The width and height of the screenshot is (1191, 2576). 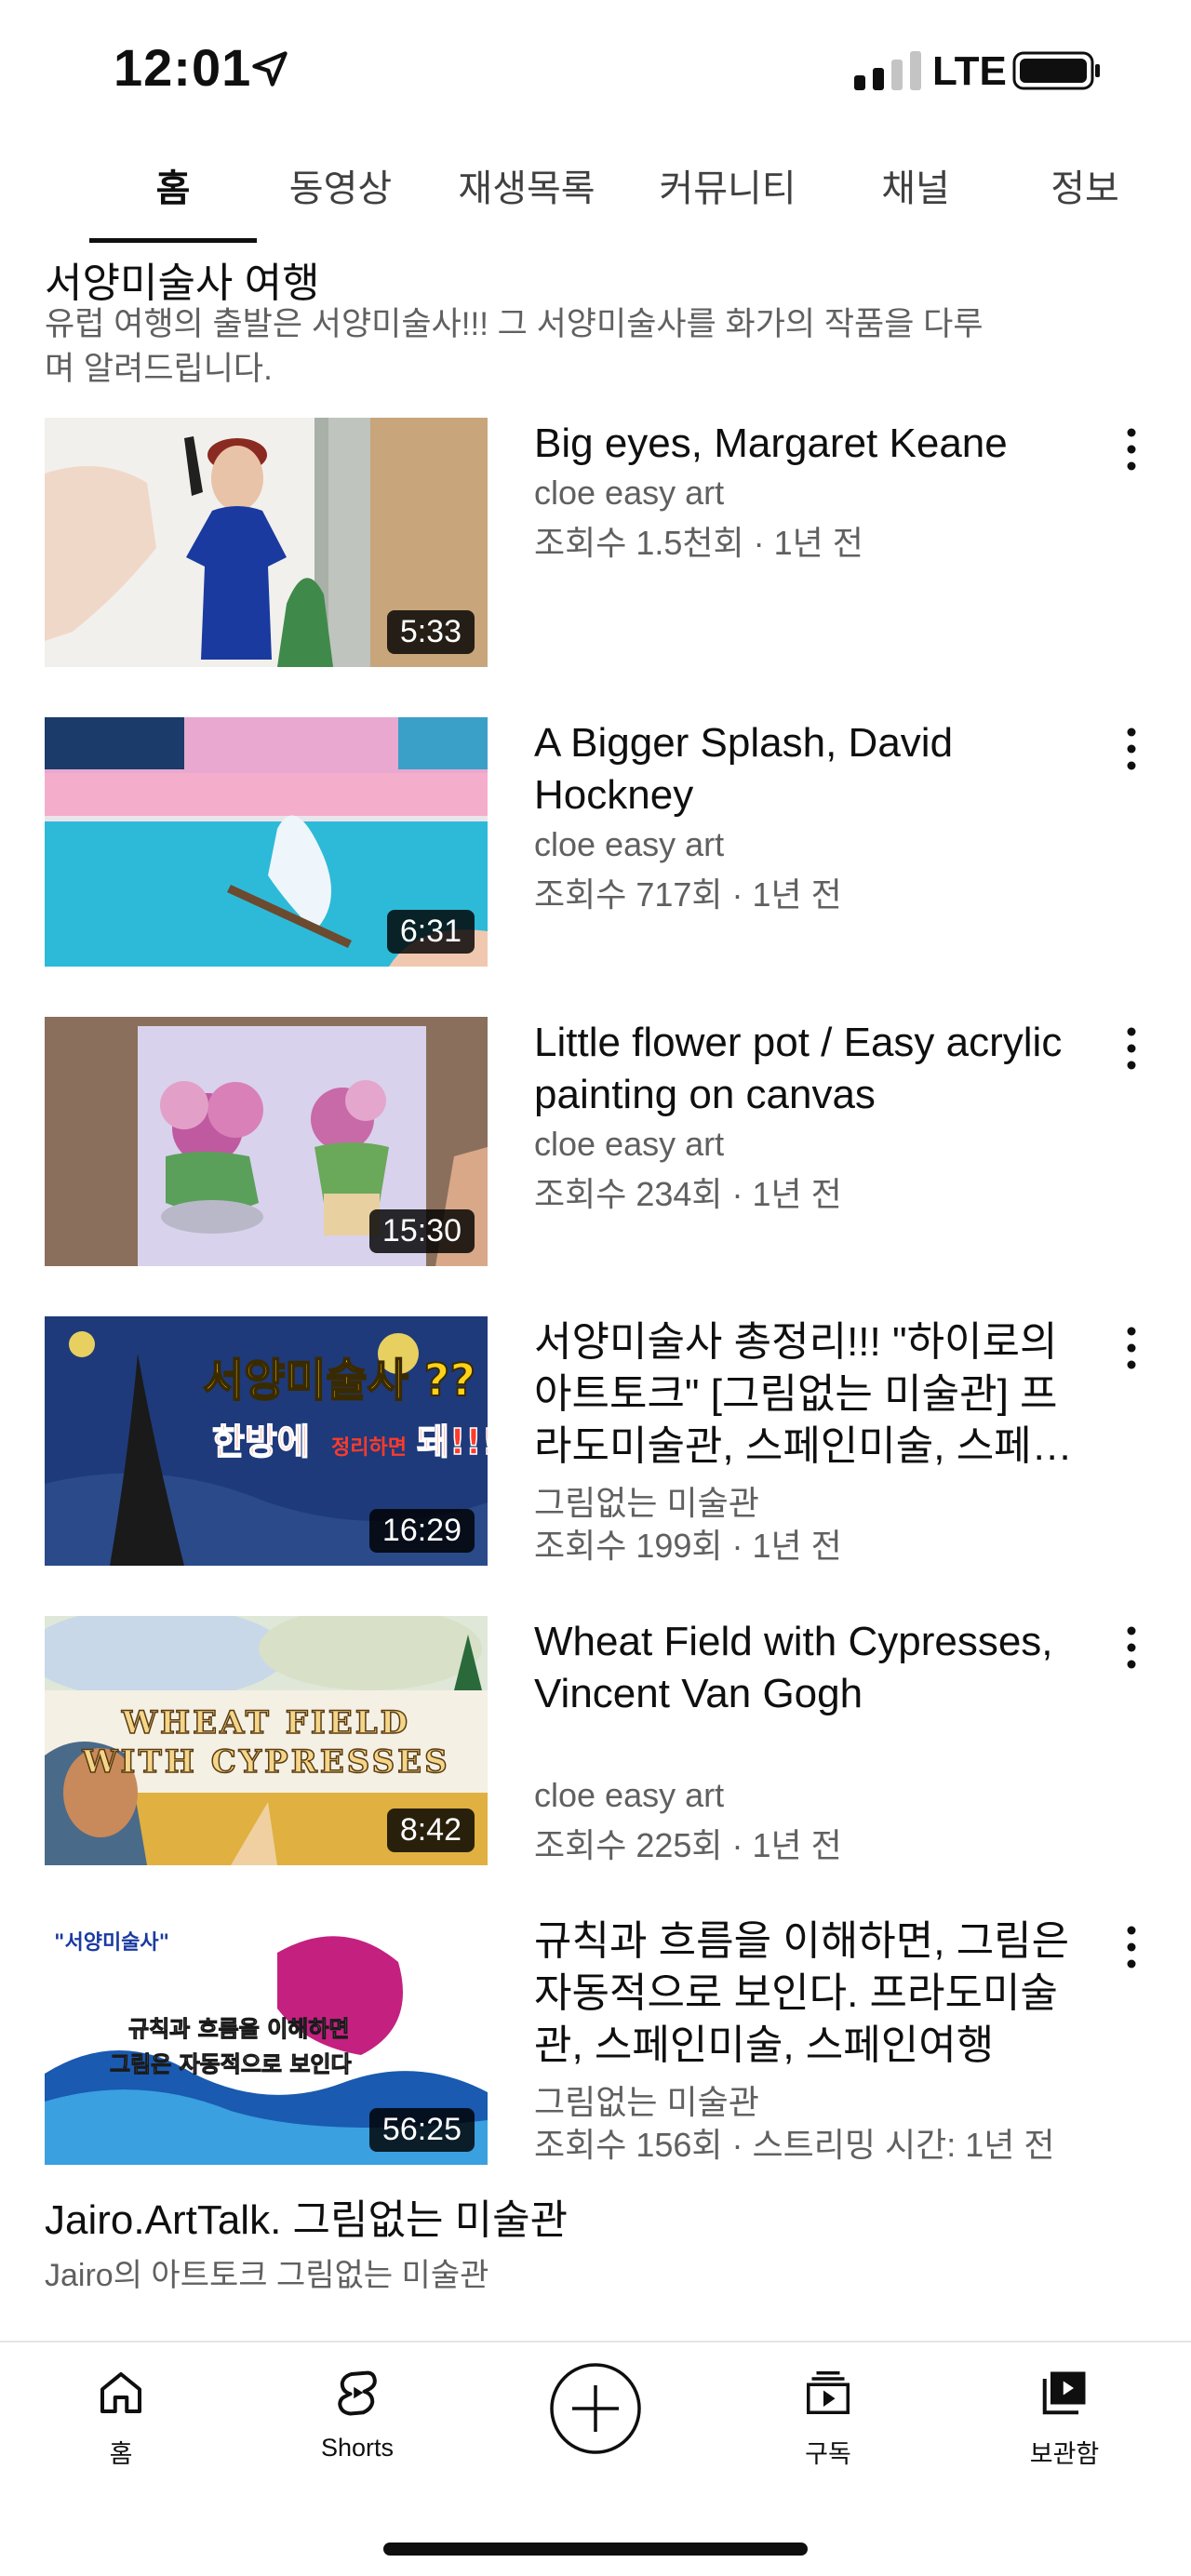 What do you see at coordinates (430, 1830) in the screenshot?
I see `video-duration: 8:42` at bounding box center [430, 1830].